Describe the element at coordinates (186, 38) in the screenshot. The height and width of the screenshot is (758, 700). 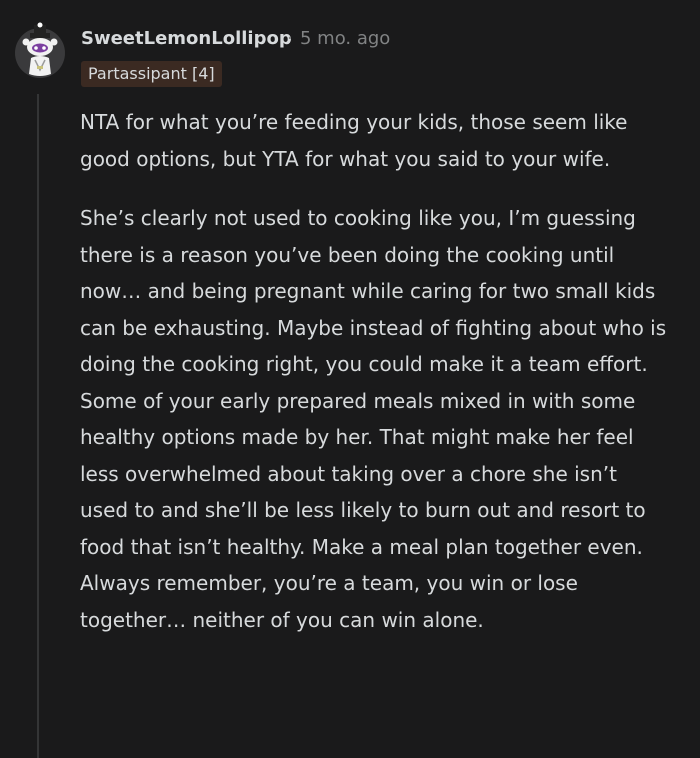
I see `comment-author: SweetLemonLollipop` at that location.